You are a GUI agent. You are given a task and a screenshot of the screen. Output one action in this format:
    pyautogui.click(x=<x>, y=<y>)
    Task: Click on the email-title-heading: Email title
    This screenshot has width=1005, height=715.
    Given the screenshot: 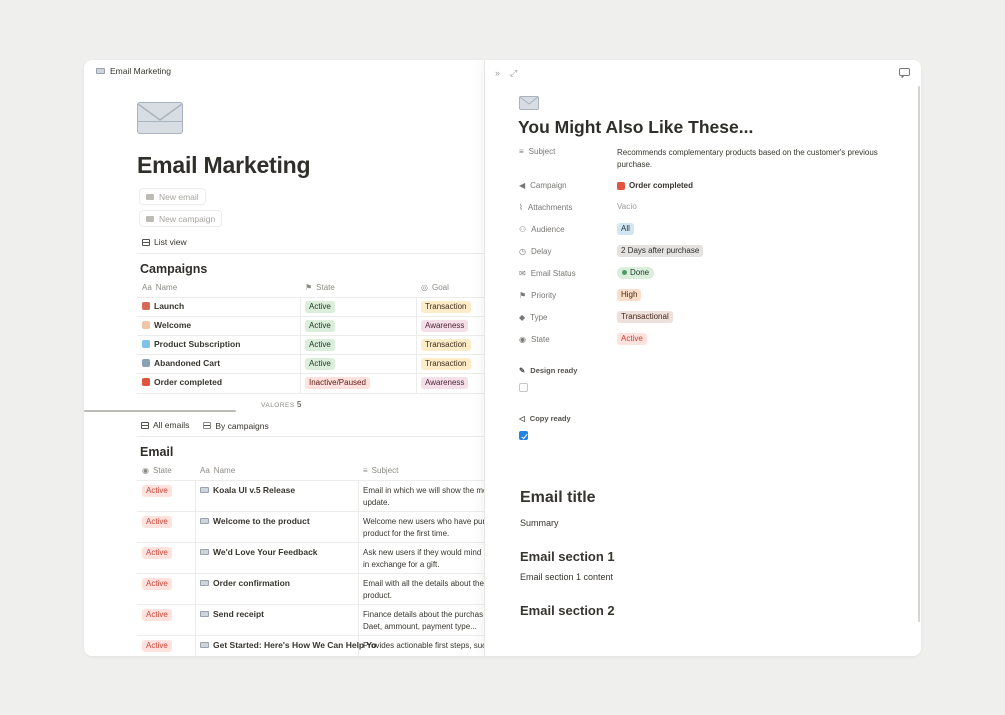 What is the action you would take?
    pyautogui.click(x=558, y=497)
    